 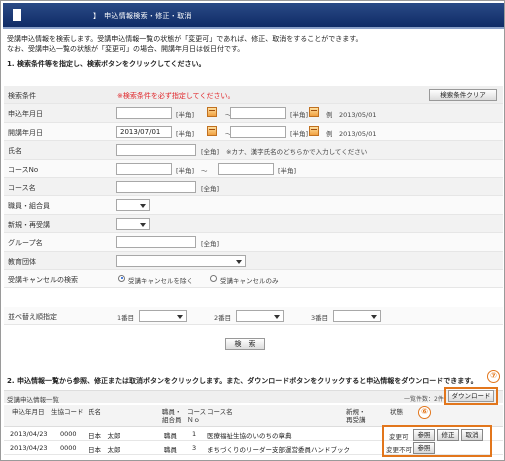 What do you see at coordinates (156, 242) in the screenshot?
I see `group-input` at bounding box center [156, 242].